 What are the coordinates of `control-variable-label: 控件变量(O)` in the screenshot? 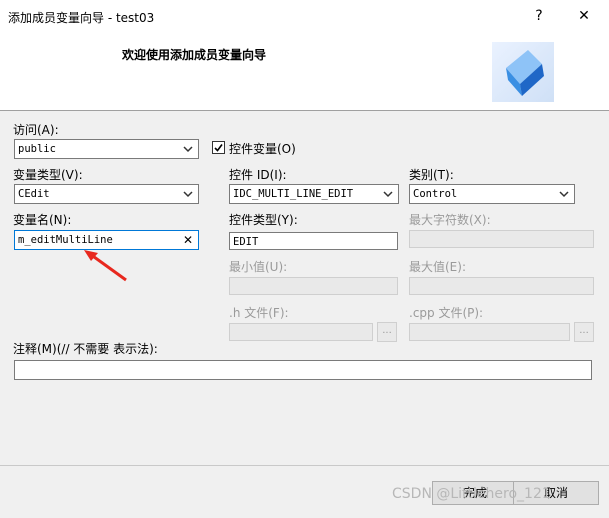 It's located at (262, 149).